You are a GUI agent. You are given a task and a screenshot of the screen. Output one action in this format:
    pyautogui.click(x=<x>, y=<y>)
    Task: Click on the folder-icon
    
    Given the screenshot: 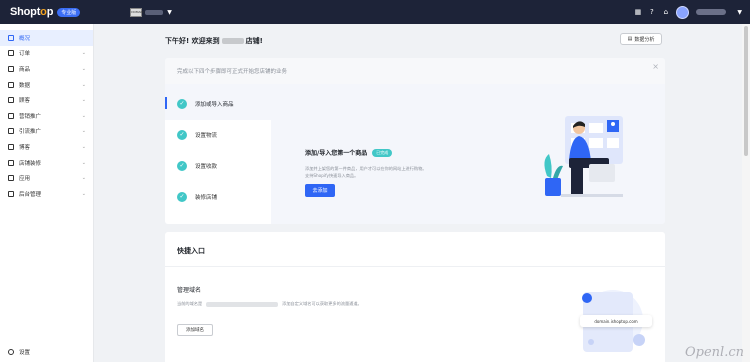 What is the action you would take?
    pyautogui.click(x=11, y=193)
    